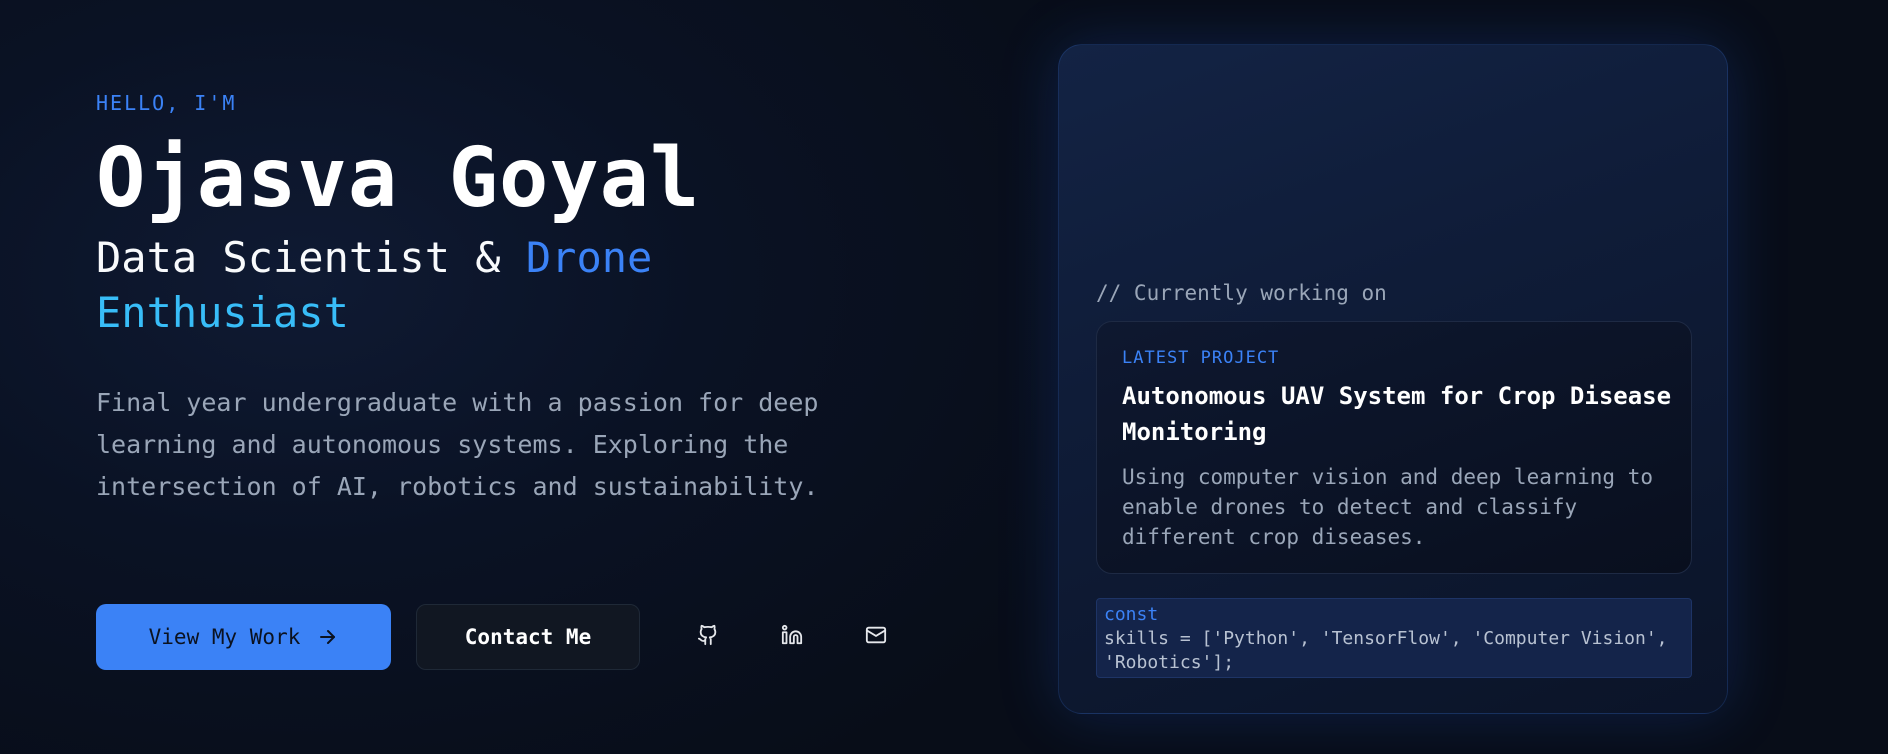 This screenshot has width=1888, height=754. Describe the element at coordinates (589, 257) in the screenshot. I see `role-accent-drone: Drone` at that location.